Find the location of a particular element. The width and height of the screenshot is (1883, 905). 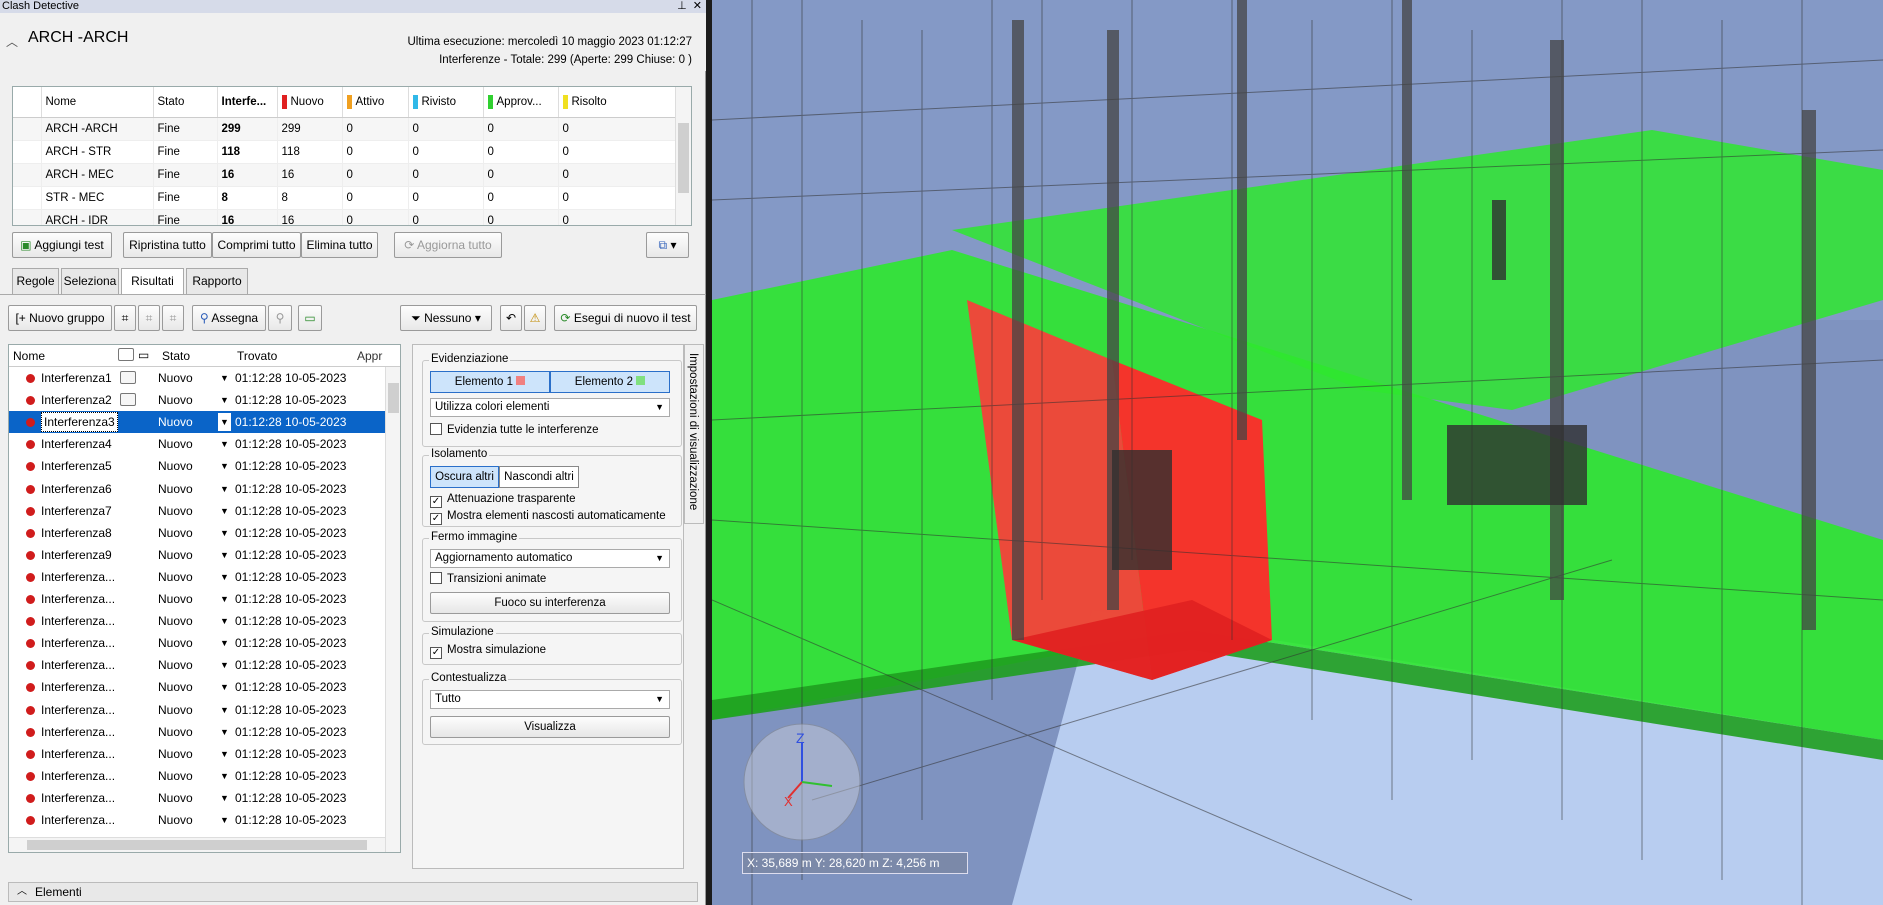

new-group-button: [+ Nuovo gruppo is located at coordinates (60, 318).